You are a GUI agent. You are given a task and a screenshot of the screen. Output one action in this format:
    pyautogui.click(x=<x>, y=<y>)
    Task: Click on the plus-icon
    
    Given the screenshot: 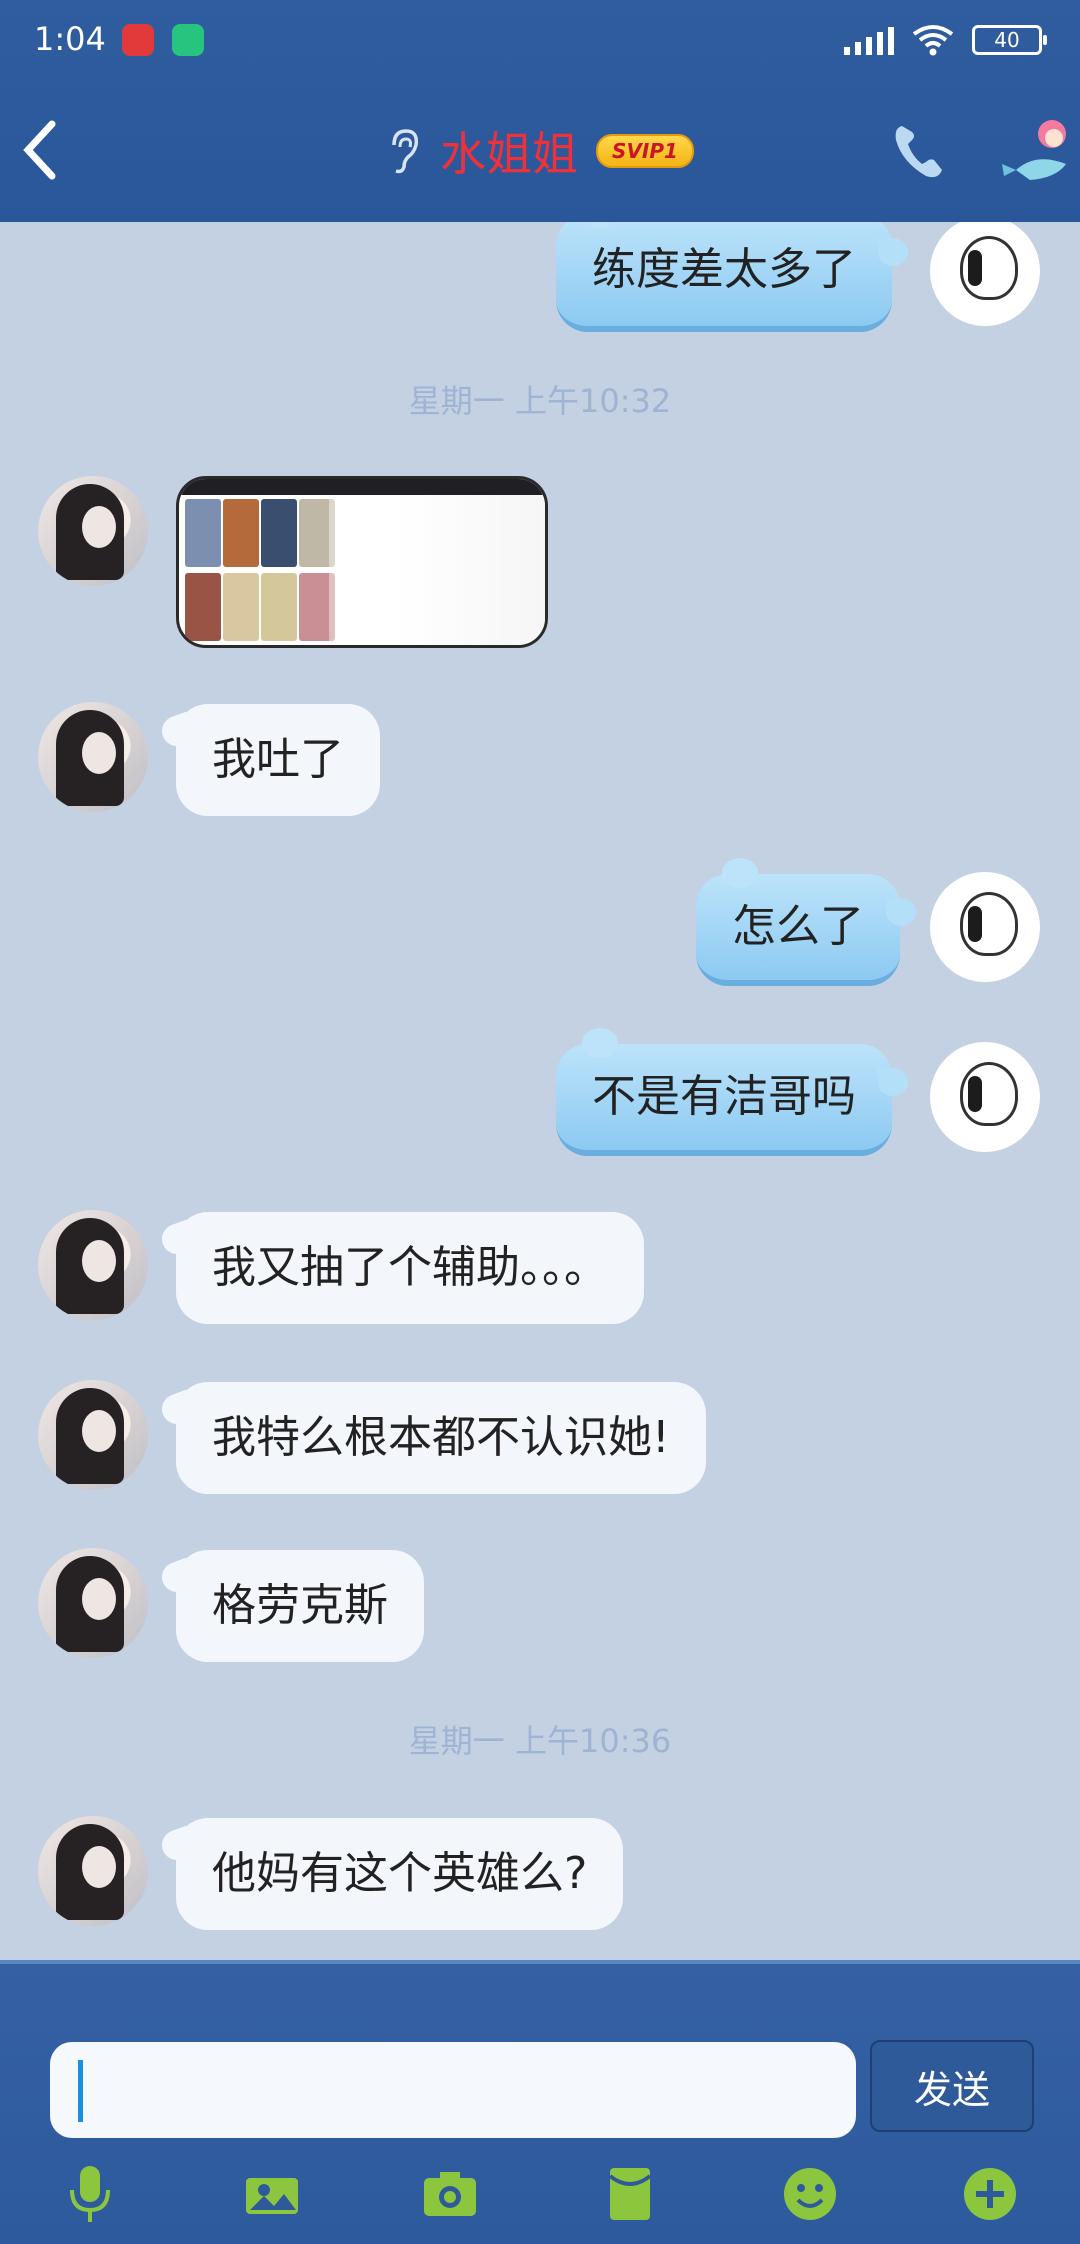 What is the action you would take?
    pyautogui.click(x=990, y=2194)
    